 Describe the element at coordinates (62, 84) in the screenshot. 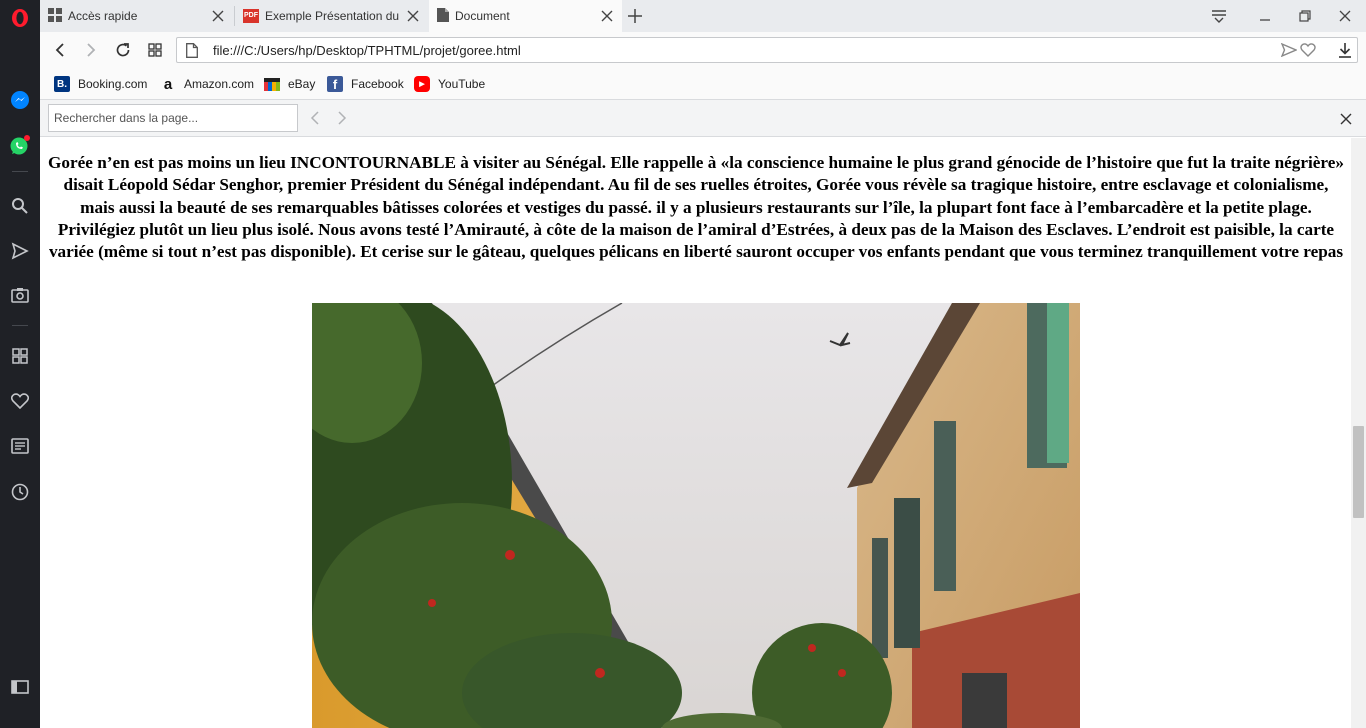

I see `booking-icon: B.` at that location.